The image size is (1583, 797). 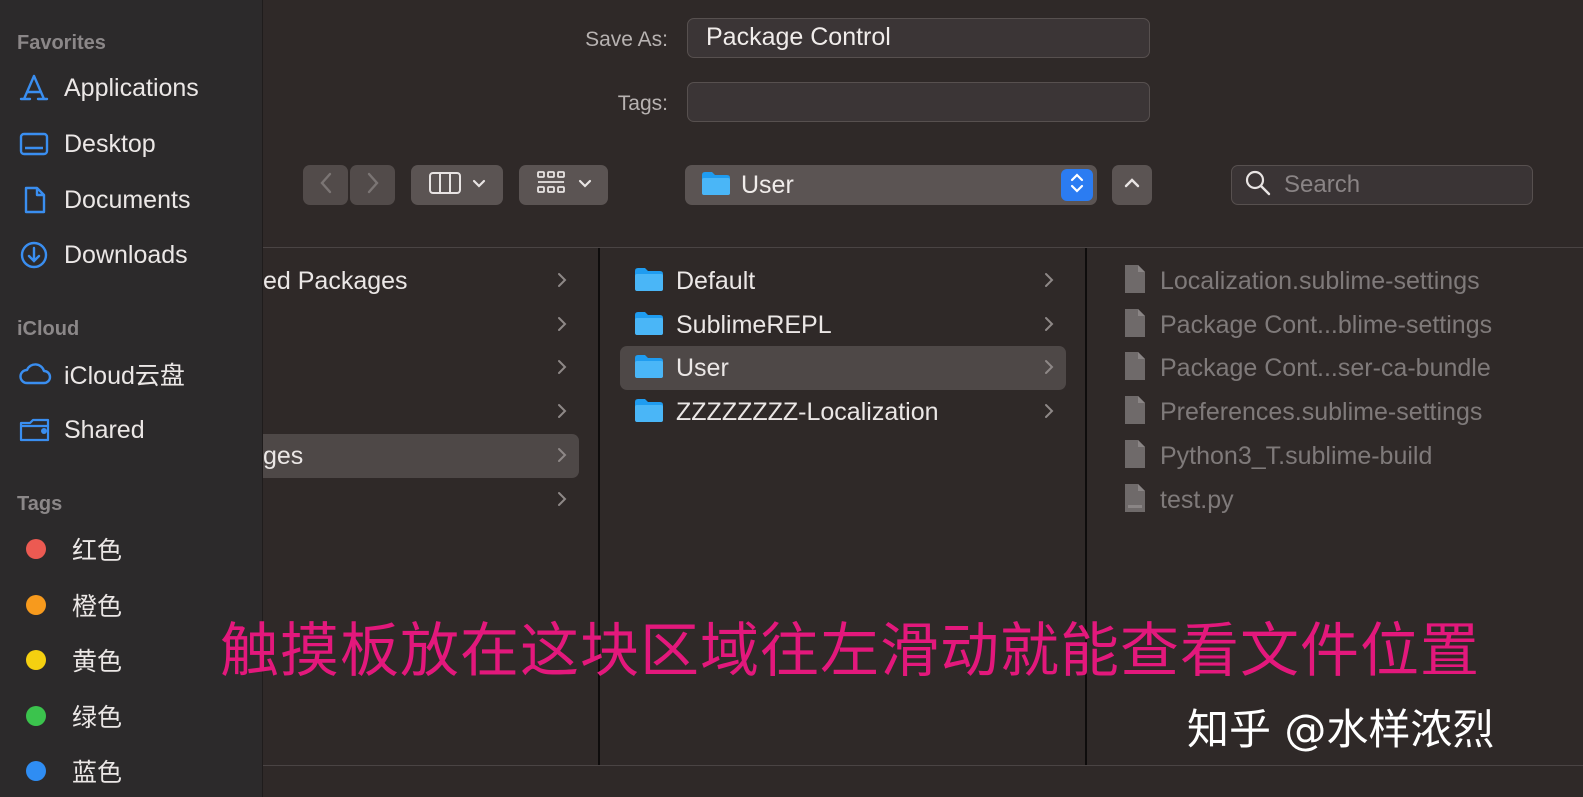 I want to click on forward-button, so click(x=372, y=185).